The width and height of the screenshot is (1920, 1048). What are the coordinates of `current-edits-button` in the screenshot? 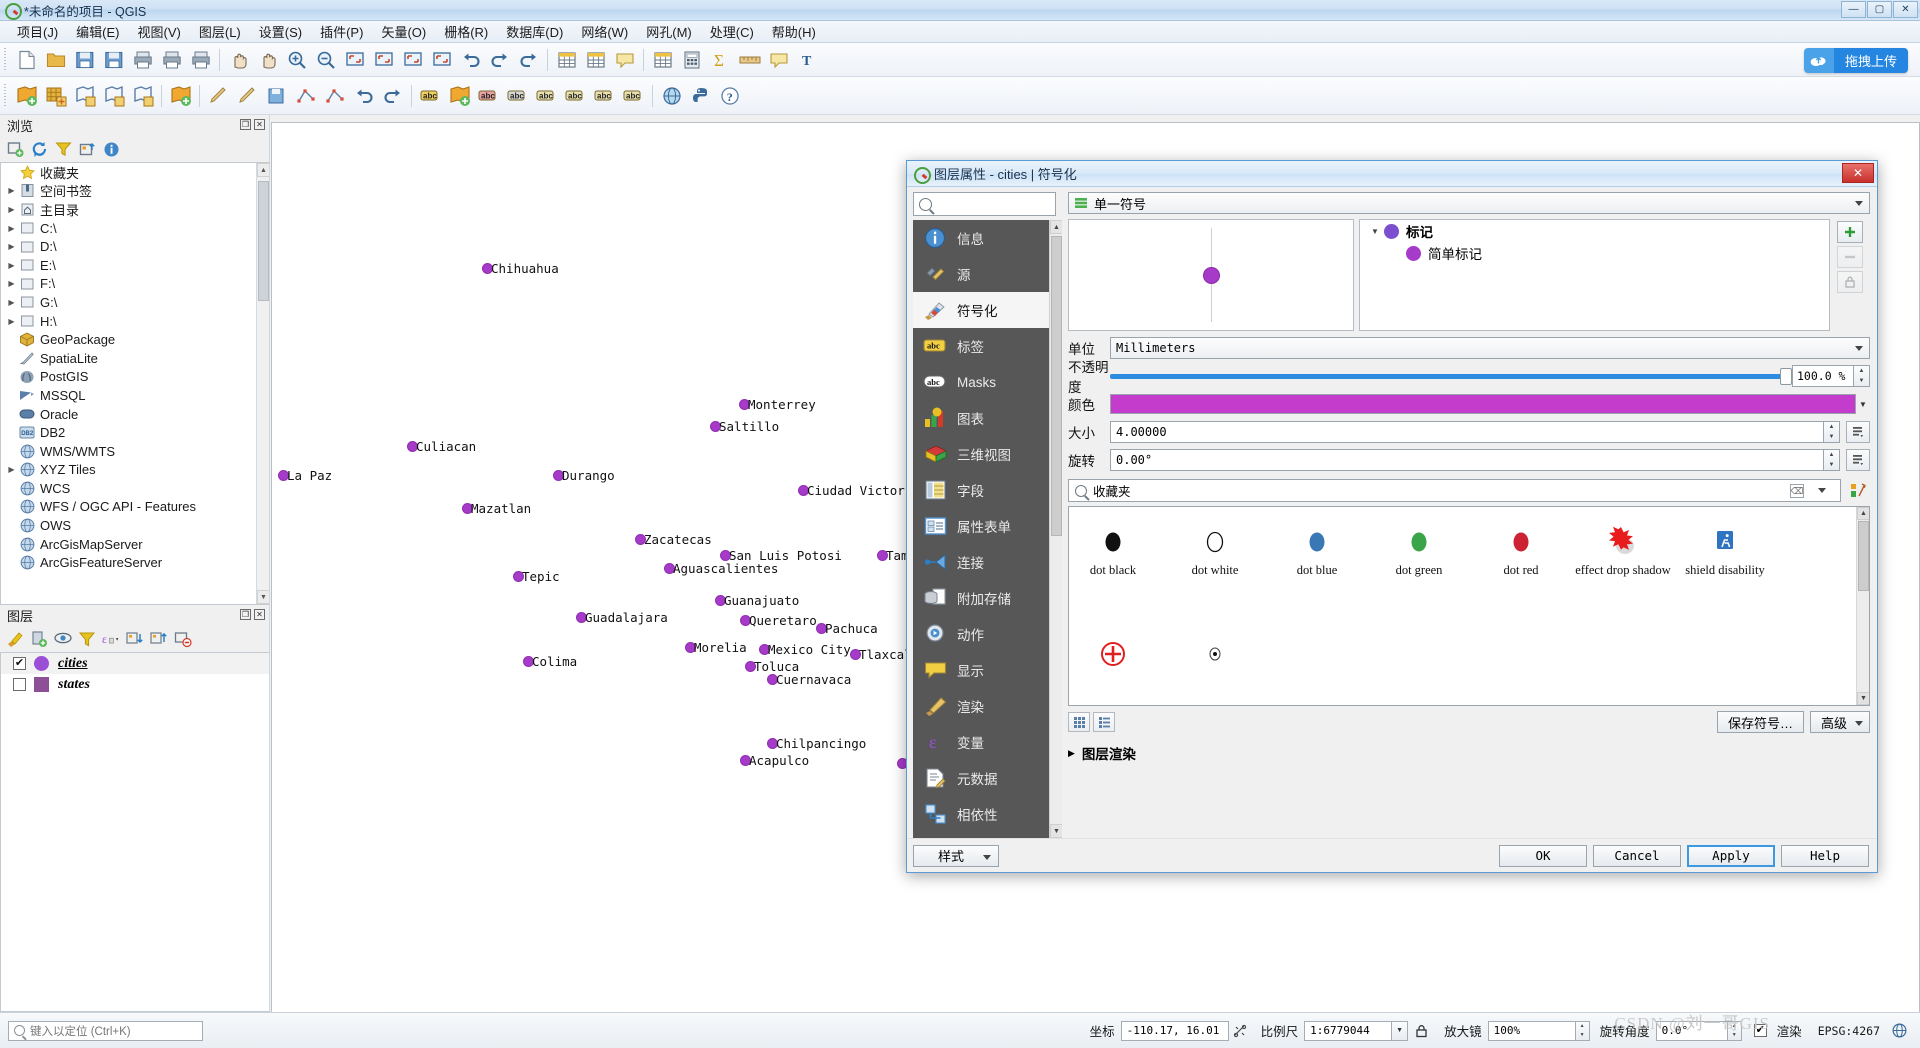 It's located at (218, 96).